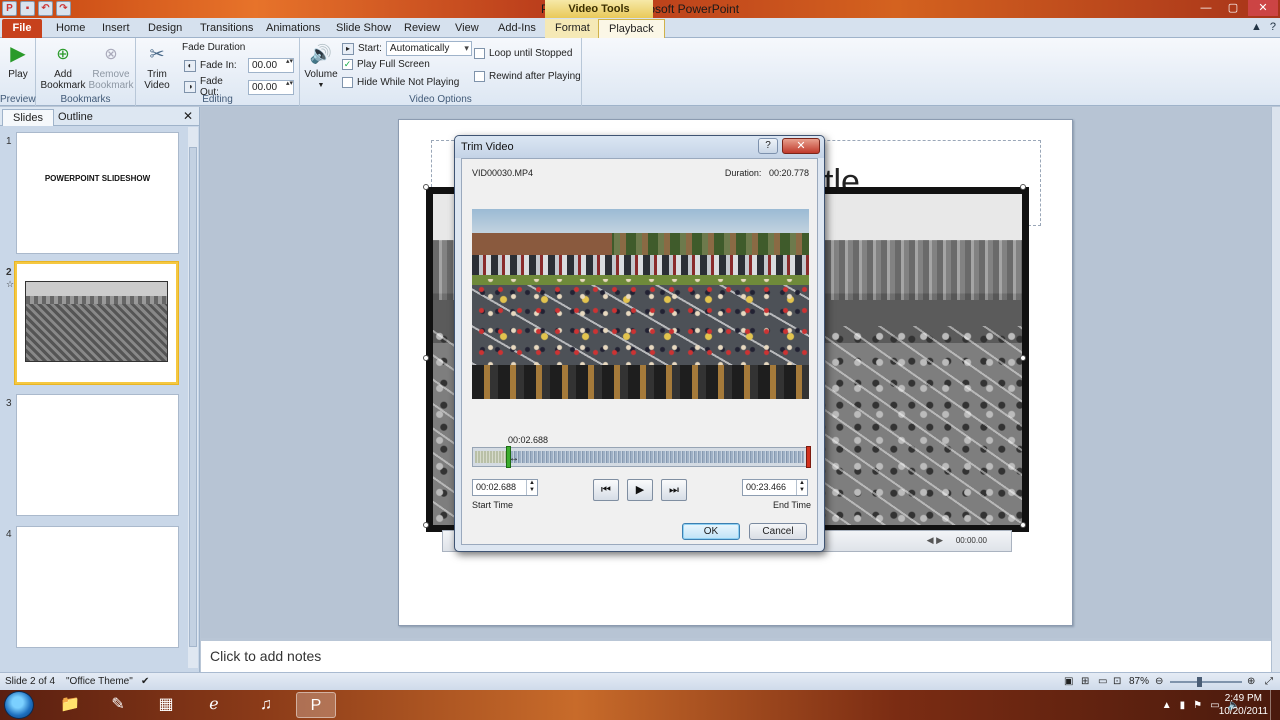 Image resolution: width=1280 pixels, height=720 pixels. I want to click on cancel-button: Cancel, so click(778, 531).